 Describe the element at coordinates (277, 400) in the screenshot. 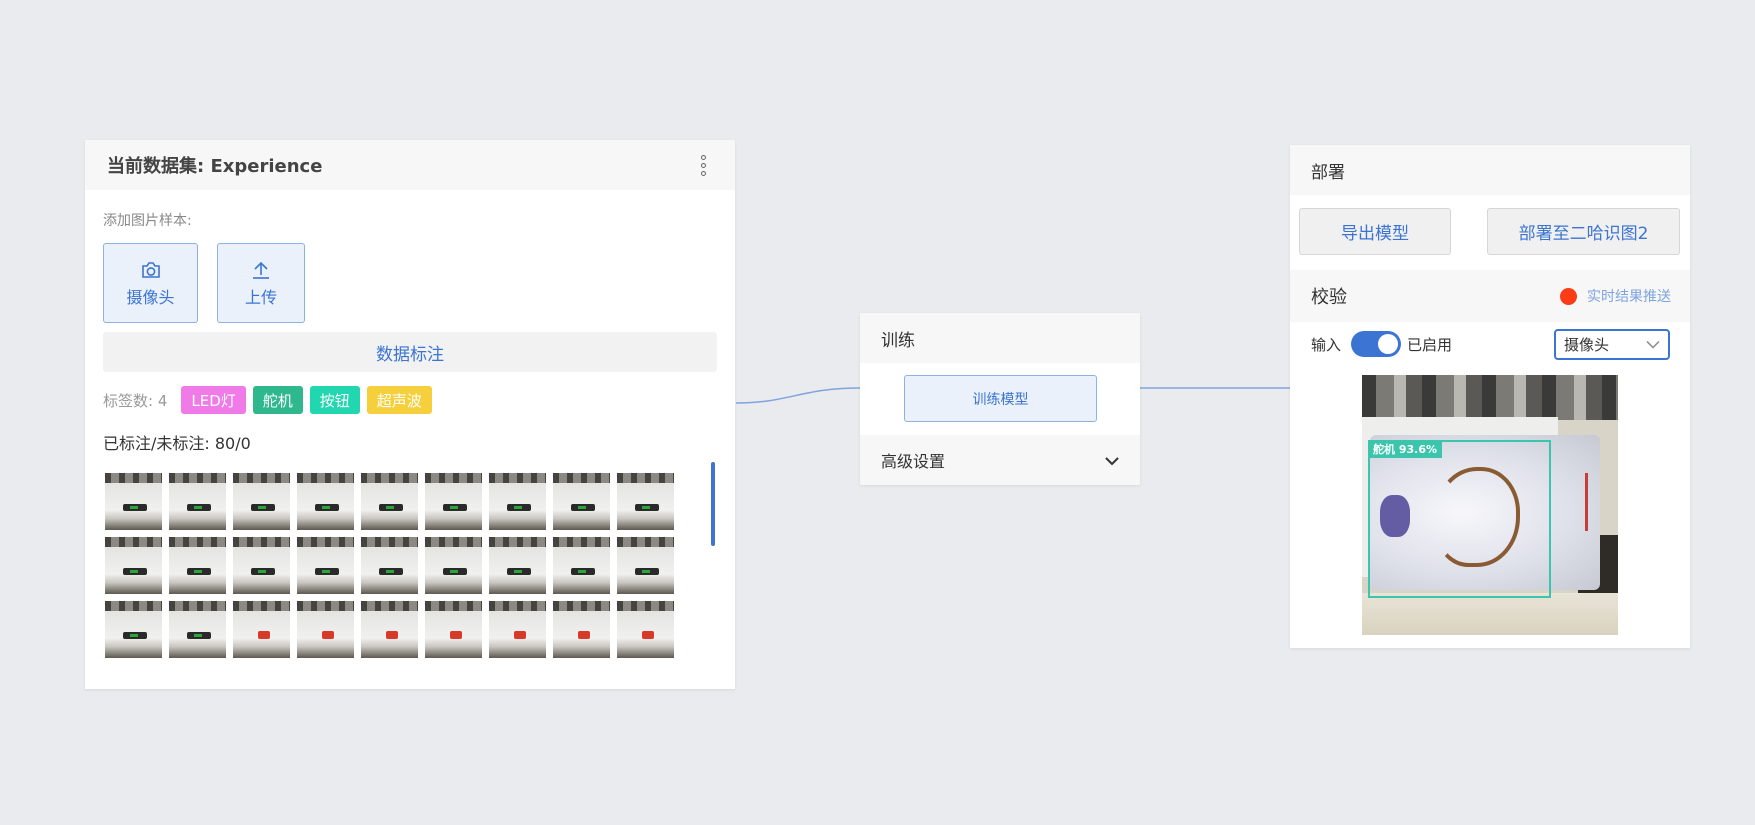

I see `tag-servo: 舵机` at that location.